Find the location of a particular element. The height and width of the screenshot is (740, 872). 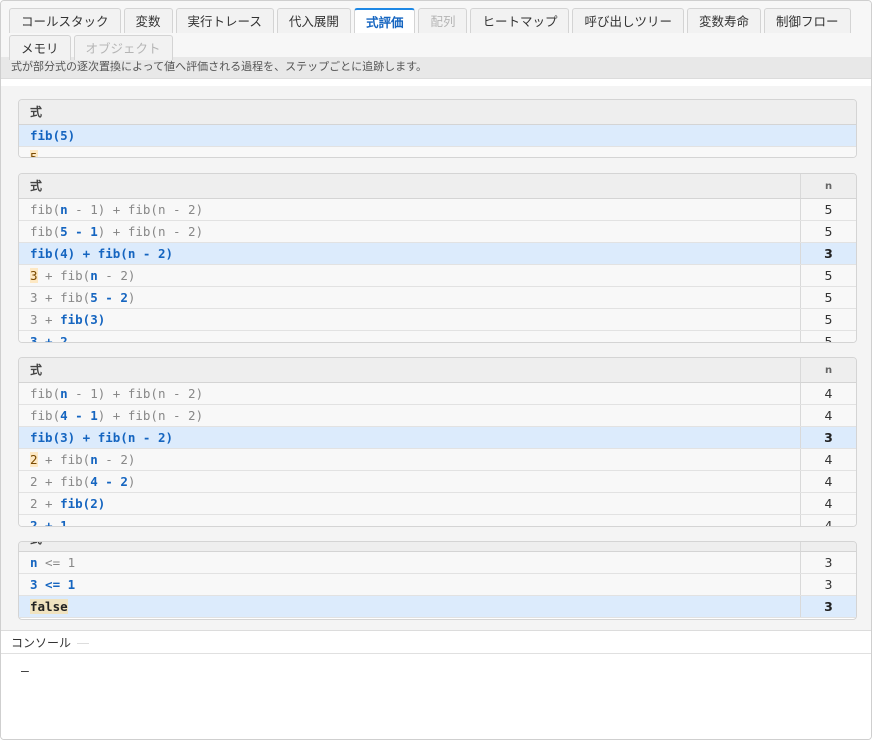

table-row: fib(4 - 1) + fib(n - 2) 4 is located at coordinates (437, 416).